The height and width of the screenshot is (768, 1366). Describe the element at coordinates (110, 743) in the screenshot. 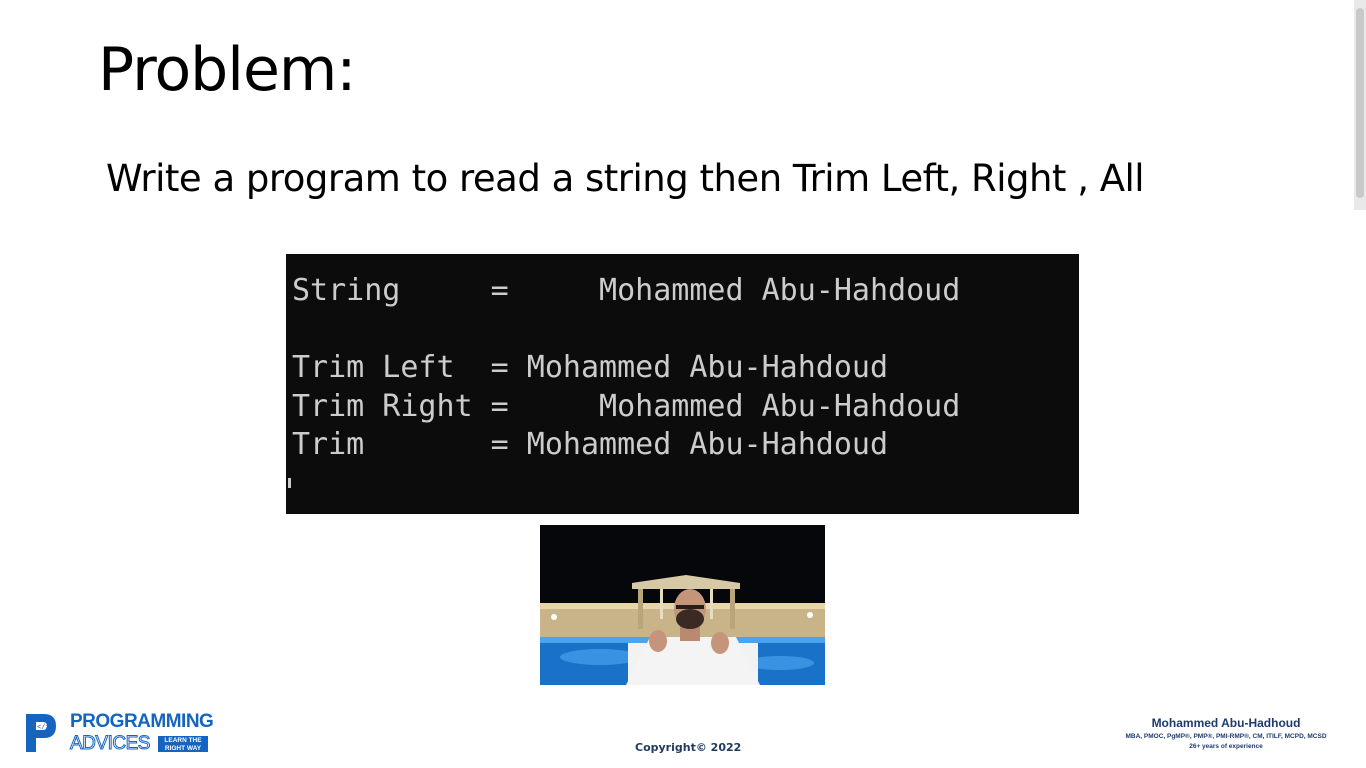

I see `logo-word-advices: ADVICES` at that location.